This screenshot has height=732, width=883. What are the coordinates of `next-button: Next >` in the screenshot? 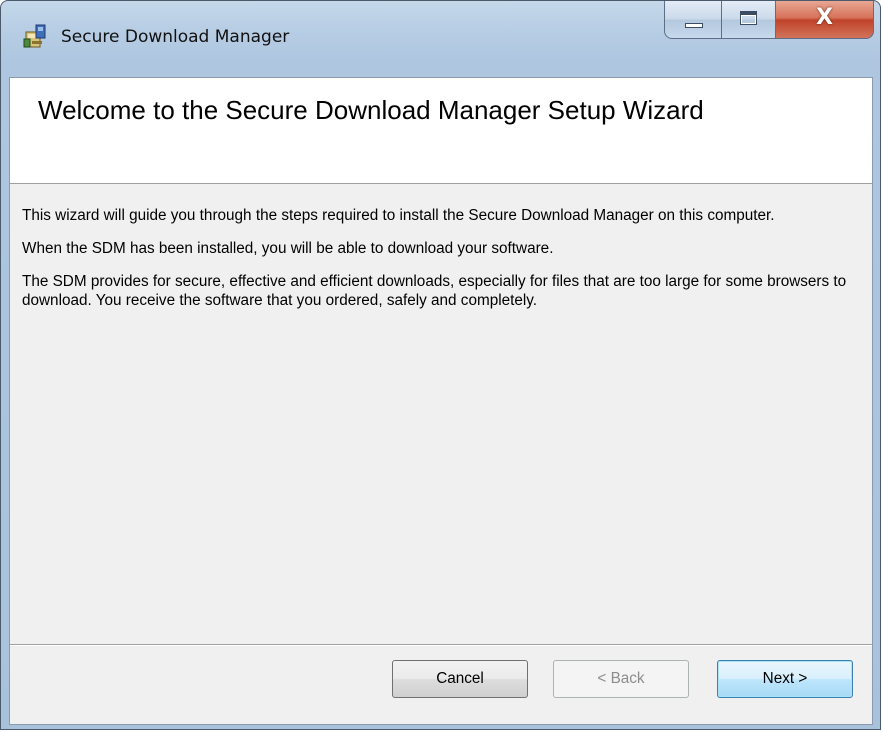 It's located at (785, 679).